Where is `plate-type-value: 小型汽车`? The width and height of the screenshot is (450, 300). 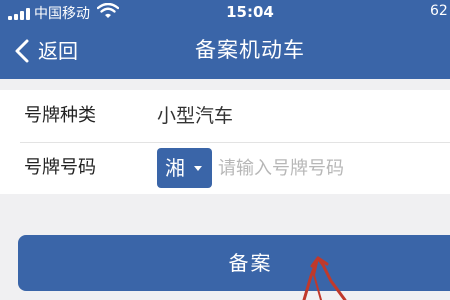 plate-type-value: 小型汽车 is located at coordinates (195, 116).